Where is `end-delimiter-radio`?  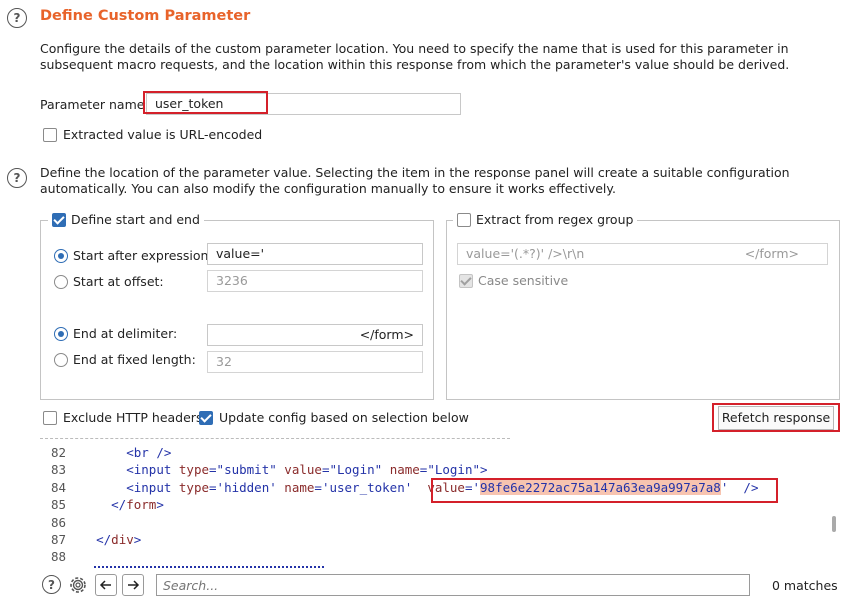 end-delimiter-radio is located at coordinates (61, 333).